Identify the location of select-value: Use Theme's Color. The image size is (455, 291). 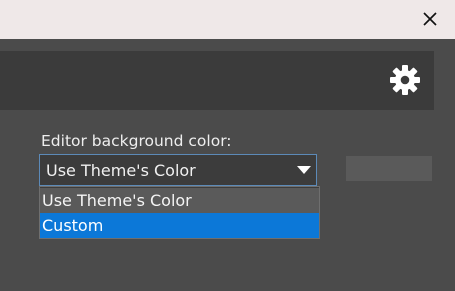
(121, 170).